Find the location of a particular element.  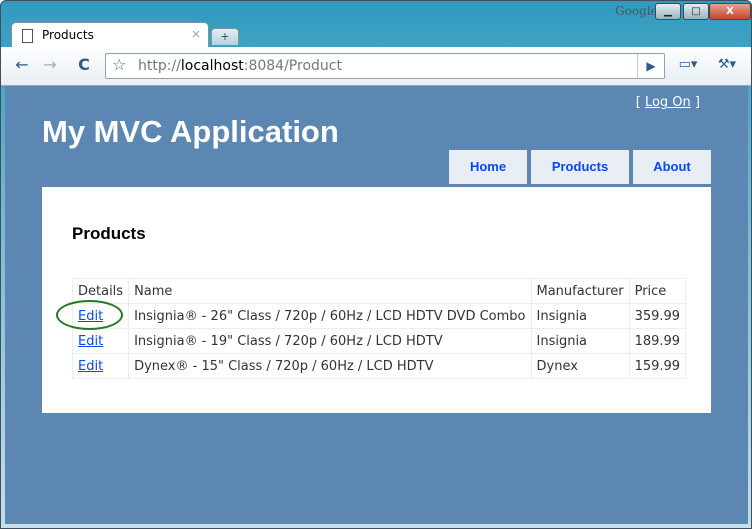

go-icon: ▶ is located at coordinates (650, 66).